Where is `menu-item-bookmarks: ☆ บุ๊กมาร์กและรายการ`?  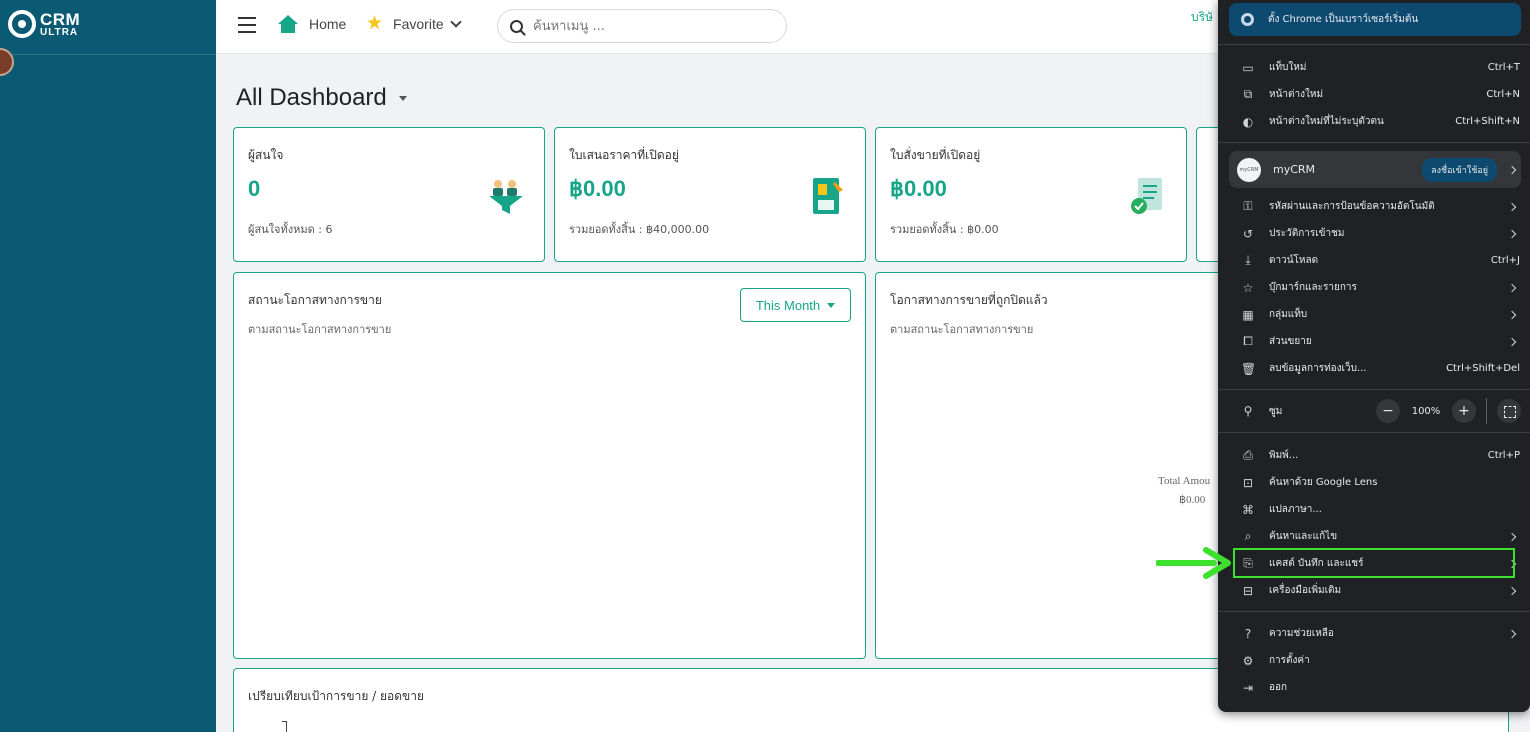
menu-item-bookmarks: ☆ บุ๊กมาร์กและรายการ is located at coordinates (1375, 287).